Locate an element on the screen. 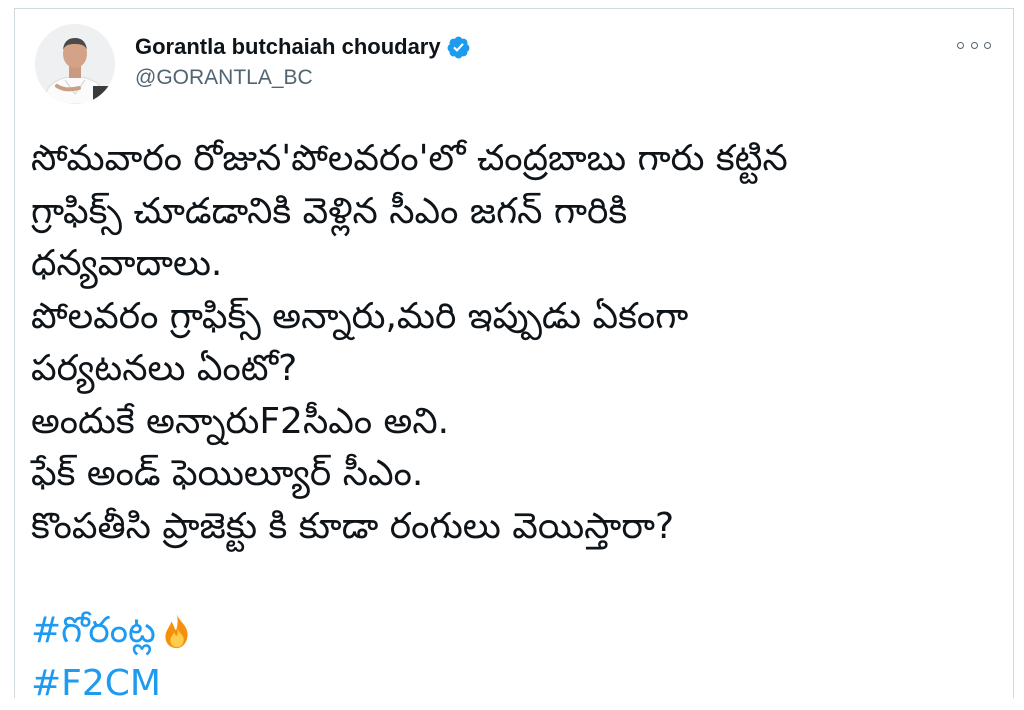 Image resolution: width=1024 pixels, height=710 pixels. paragraph-spacer is located at coordinates (511, 579).